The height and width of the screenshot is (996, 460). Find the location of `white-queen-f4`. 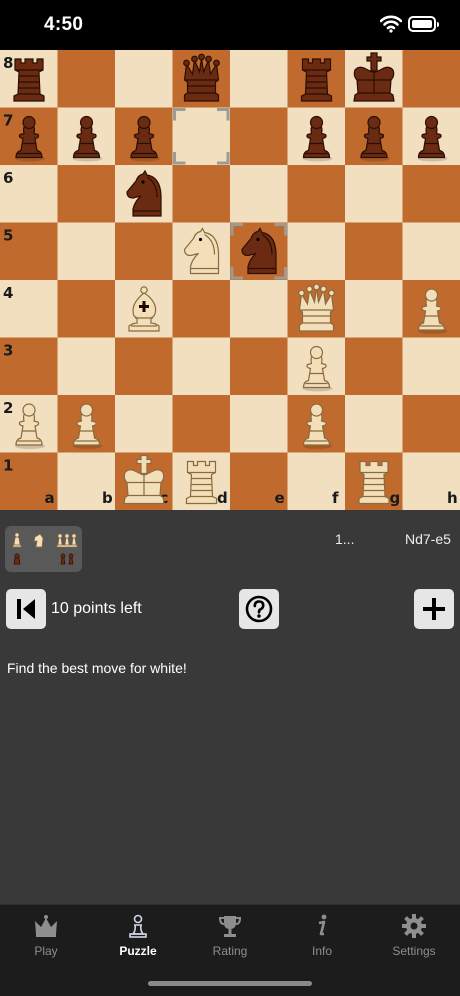

white-queen-f4 is located at coordinates (316, 307).